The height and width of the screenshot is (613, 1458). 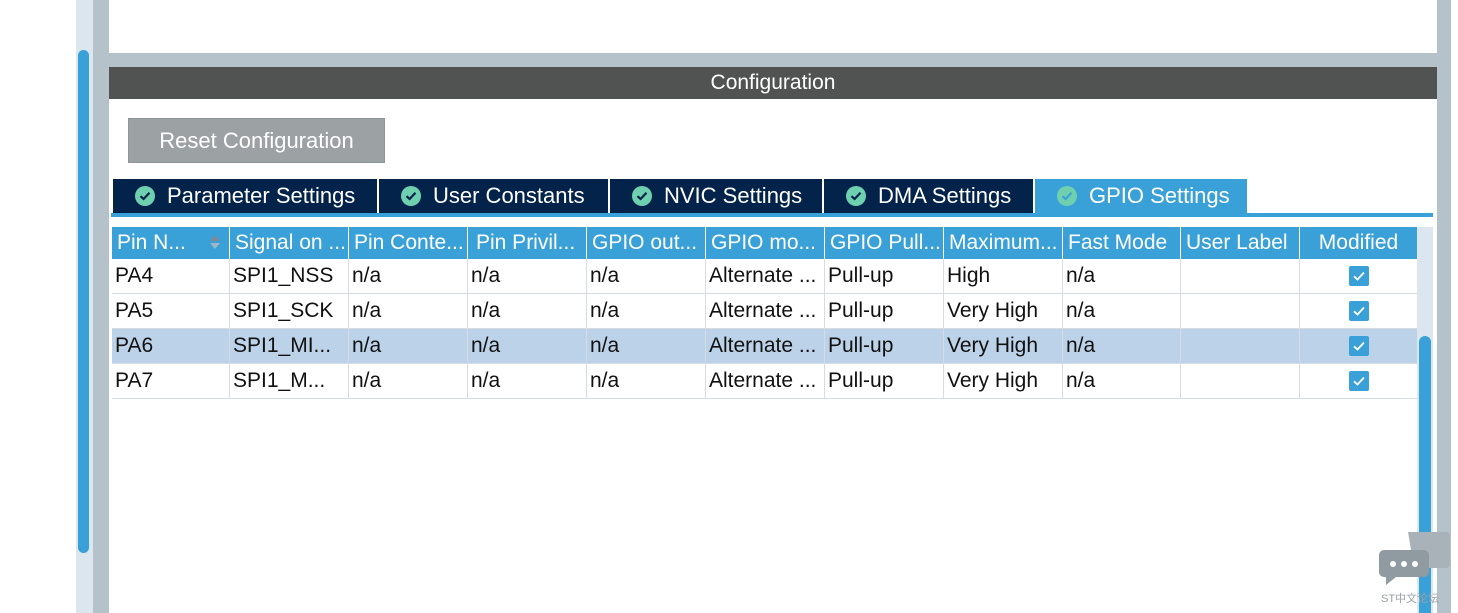 What do you see at coordinates (171, 381) in the screenshot?
I see `cell-pin-name: PA7` at bounding box center [171, 381].